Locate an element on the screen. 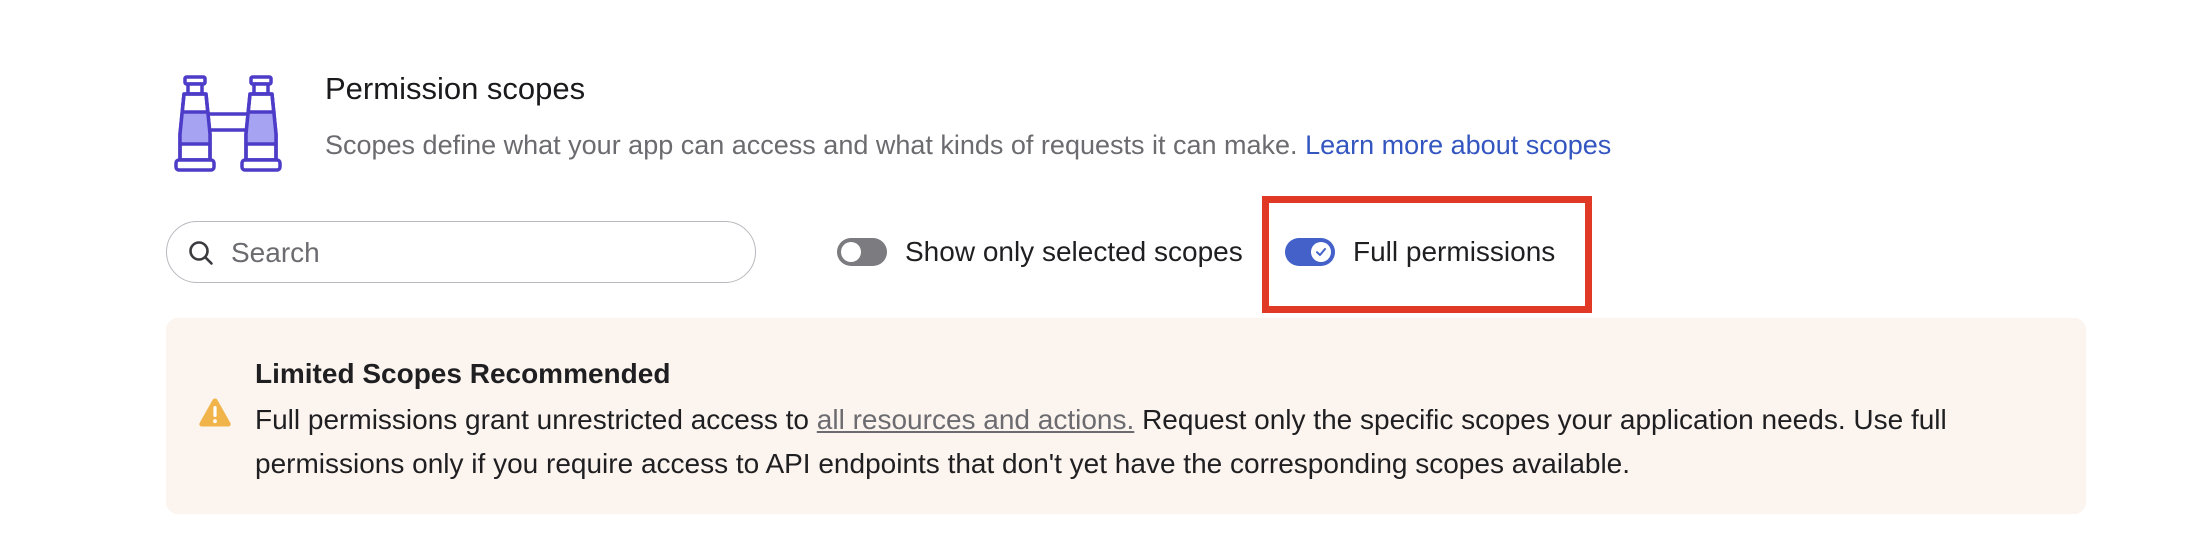 This screenshot has height=560, width=2200. show-selected-scopes-toggle-group: Show only selected scopes is located at coordinates (1040, 252).